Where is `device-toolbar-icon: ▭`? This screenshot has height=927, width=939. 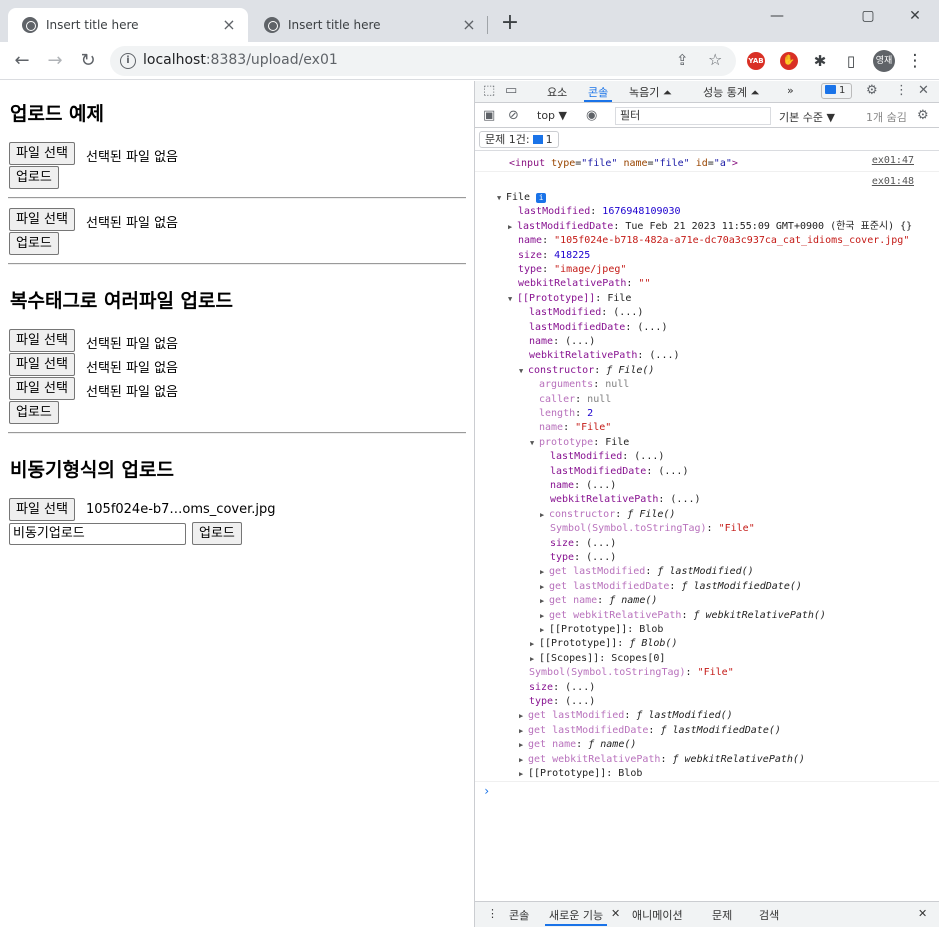
device-toolbar-icon: ▭ is located at coordinates (511, 90).